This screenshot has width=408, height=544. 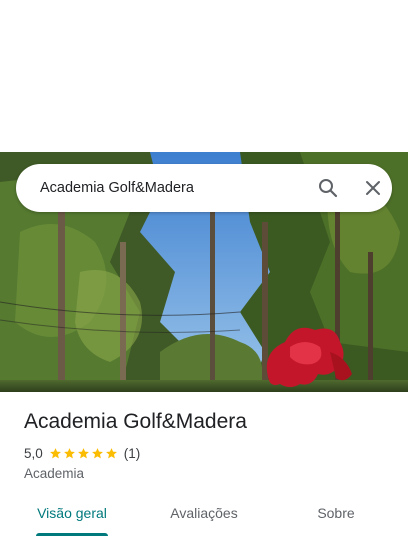 I want to click on tab-reviews: Avaliações, so click(x=204, y=513).